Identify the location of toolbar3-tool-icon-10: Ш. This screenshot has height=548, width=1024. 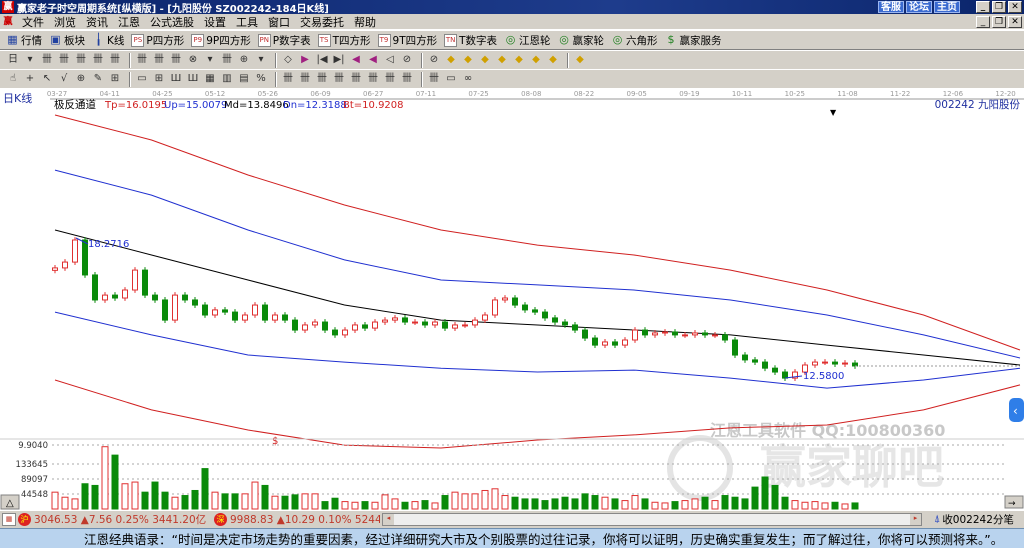
(193, 79).